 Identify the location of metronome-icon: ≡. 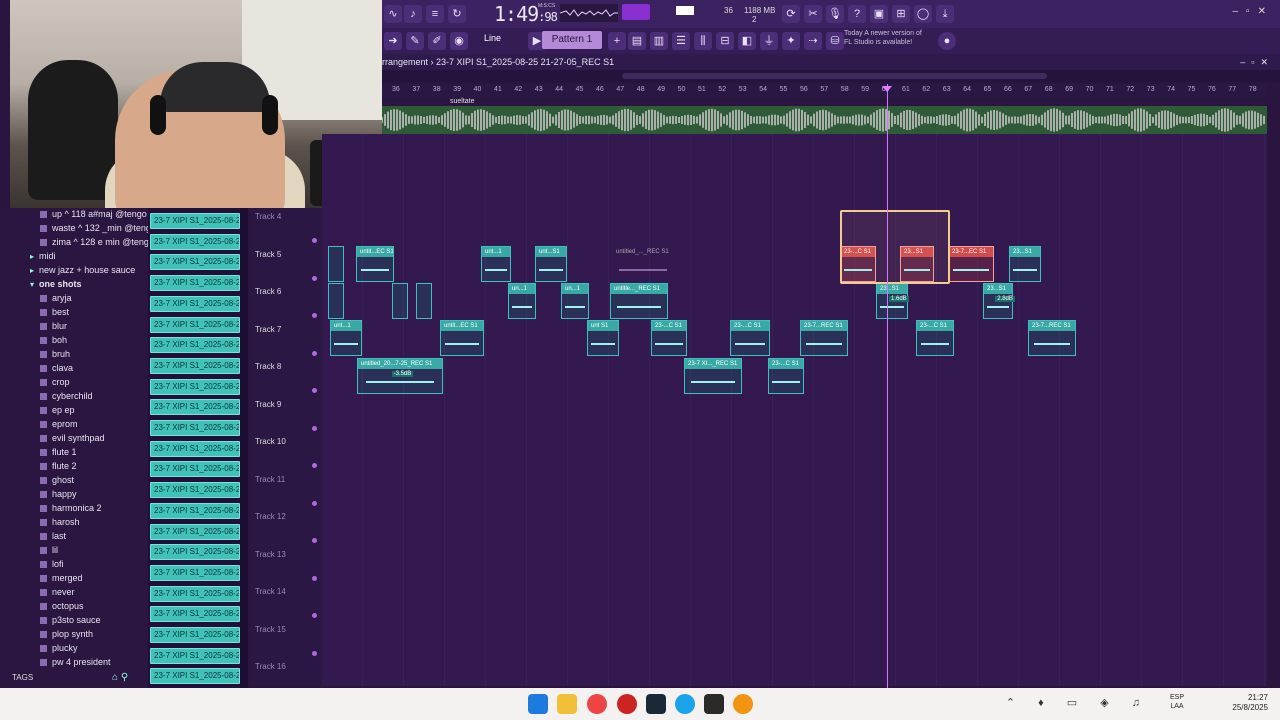
(435, 14).